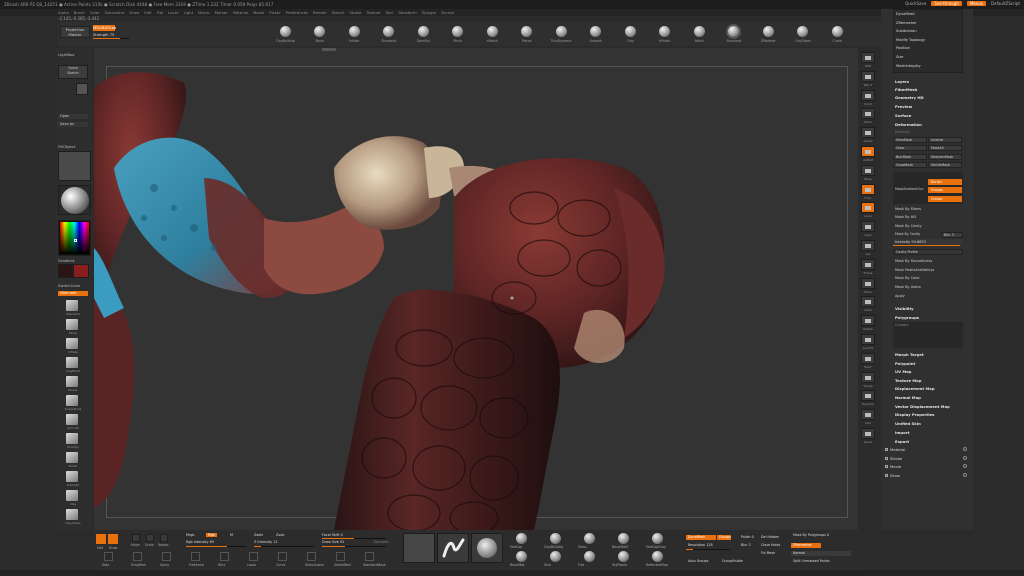 This screenshot has height=576, width=1024. Describe the element at coordinates (908, 287) in the screenshot. I see `mask-by-alpha-button: Mask By Alpha` at that location.